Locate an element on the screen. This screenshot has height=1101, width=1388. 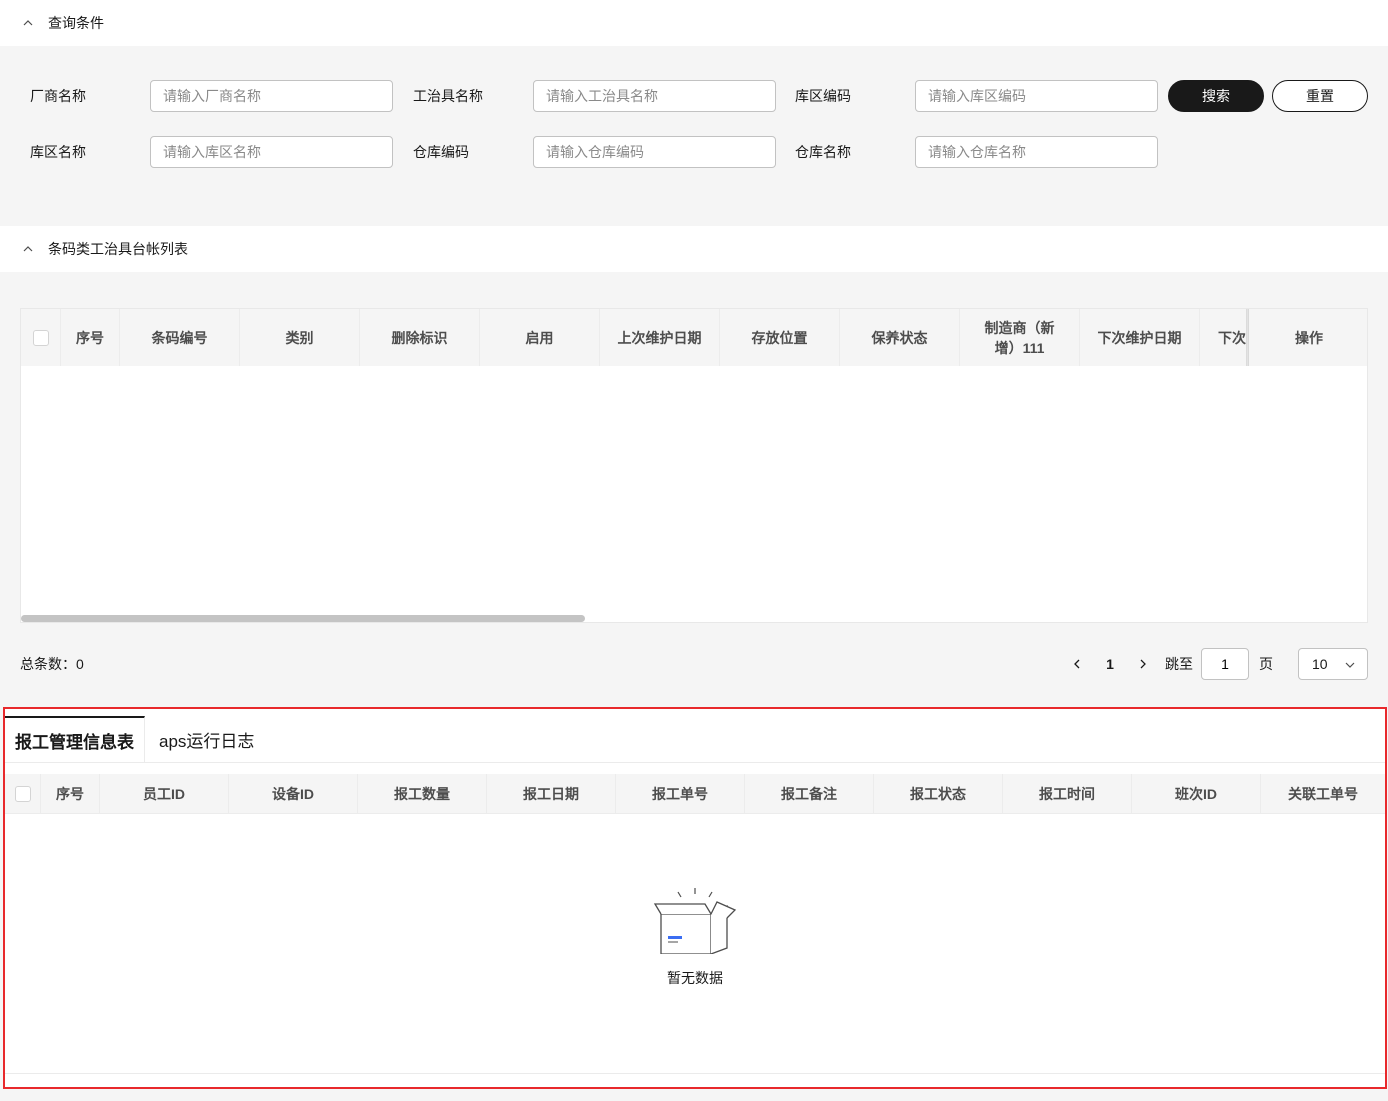
column-header: 下次维护日期 is located at coordinates (1140, 337).